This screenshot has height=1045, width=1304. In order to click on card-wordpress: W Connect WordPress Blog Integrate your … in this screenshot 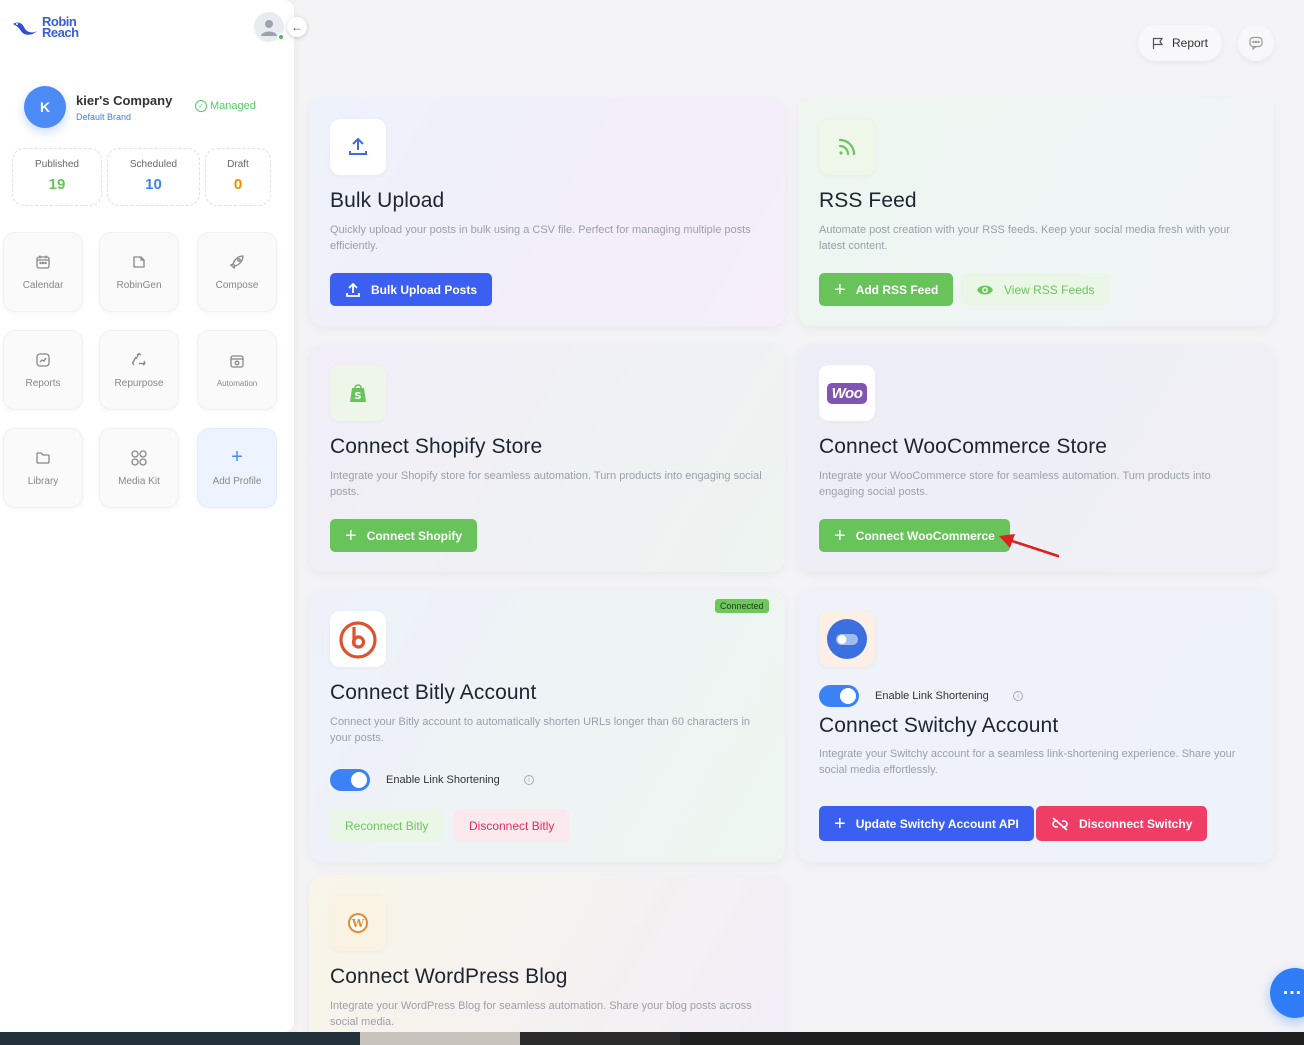, I will do `click(547, 960)`.